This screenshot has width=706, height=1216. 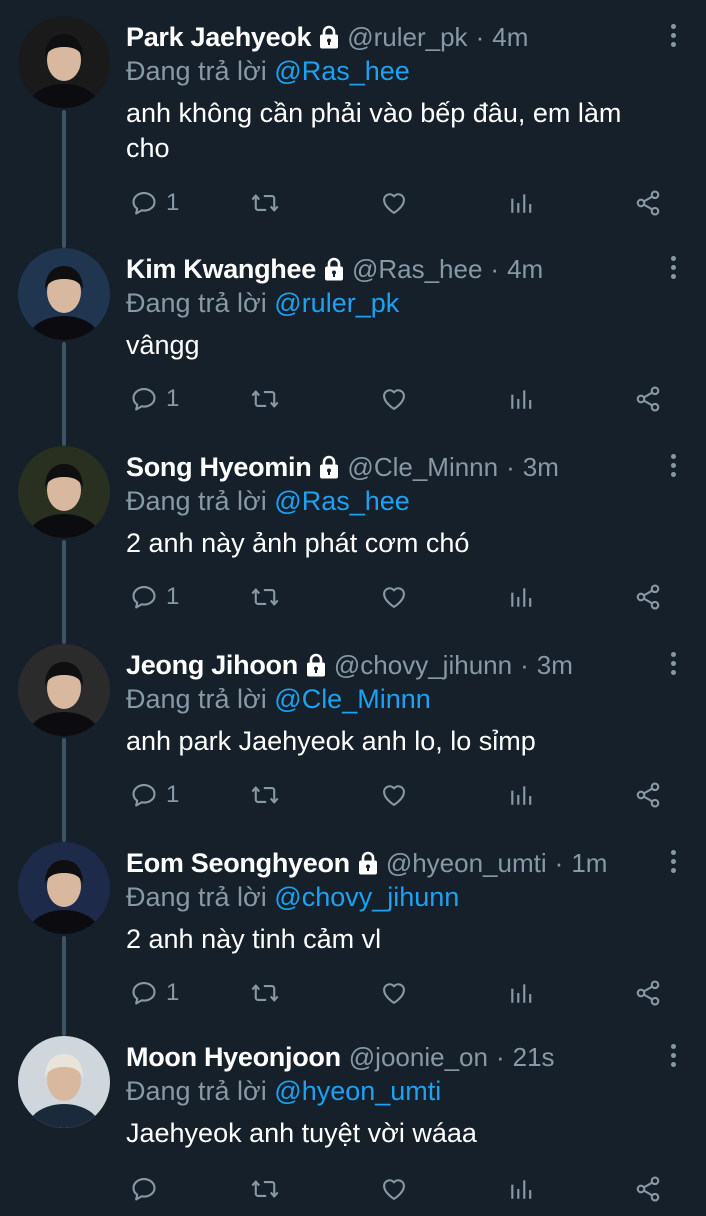 I want to click on replying-to: Đang trả lời @ruler_pk, so click(x=262, y=303).